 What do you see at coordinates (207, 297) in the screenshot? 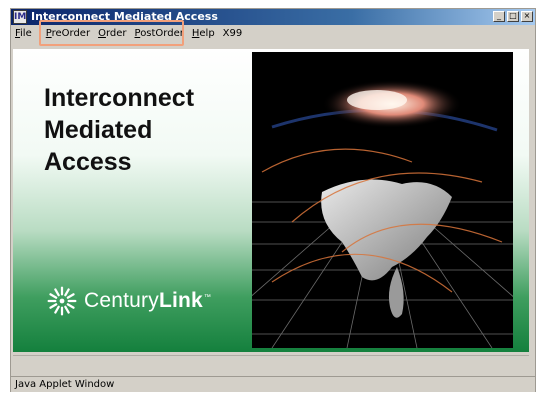
I see `trademark: ™` at bounding box center [207, 297].